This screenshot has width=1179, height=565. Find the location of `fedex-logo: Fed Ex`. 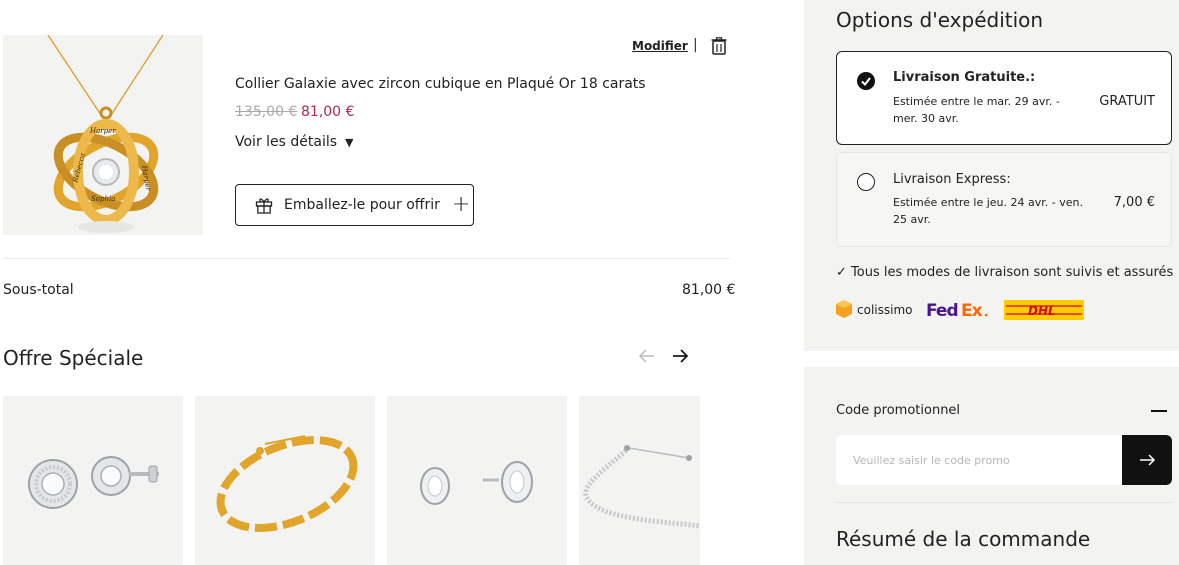

fedex-logo: Fed Ex is located at coordinates (957, 311).